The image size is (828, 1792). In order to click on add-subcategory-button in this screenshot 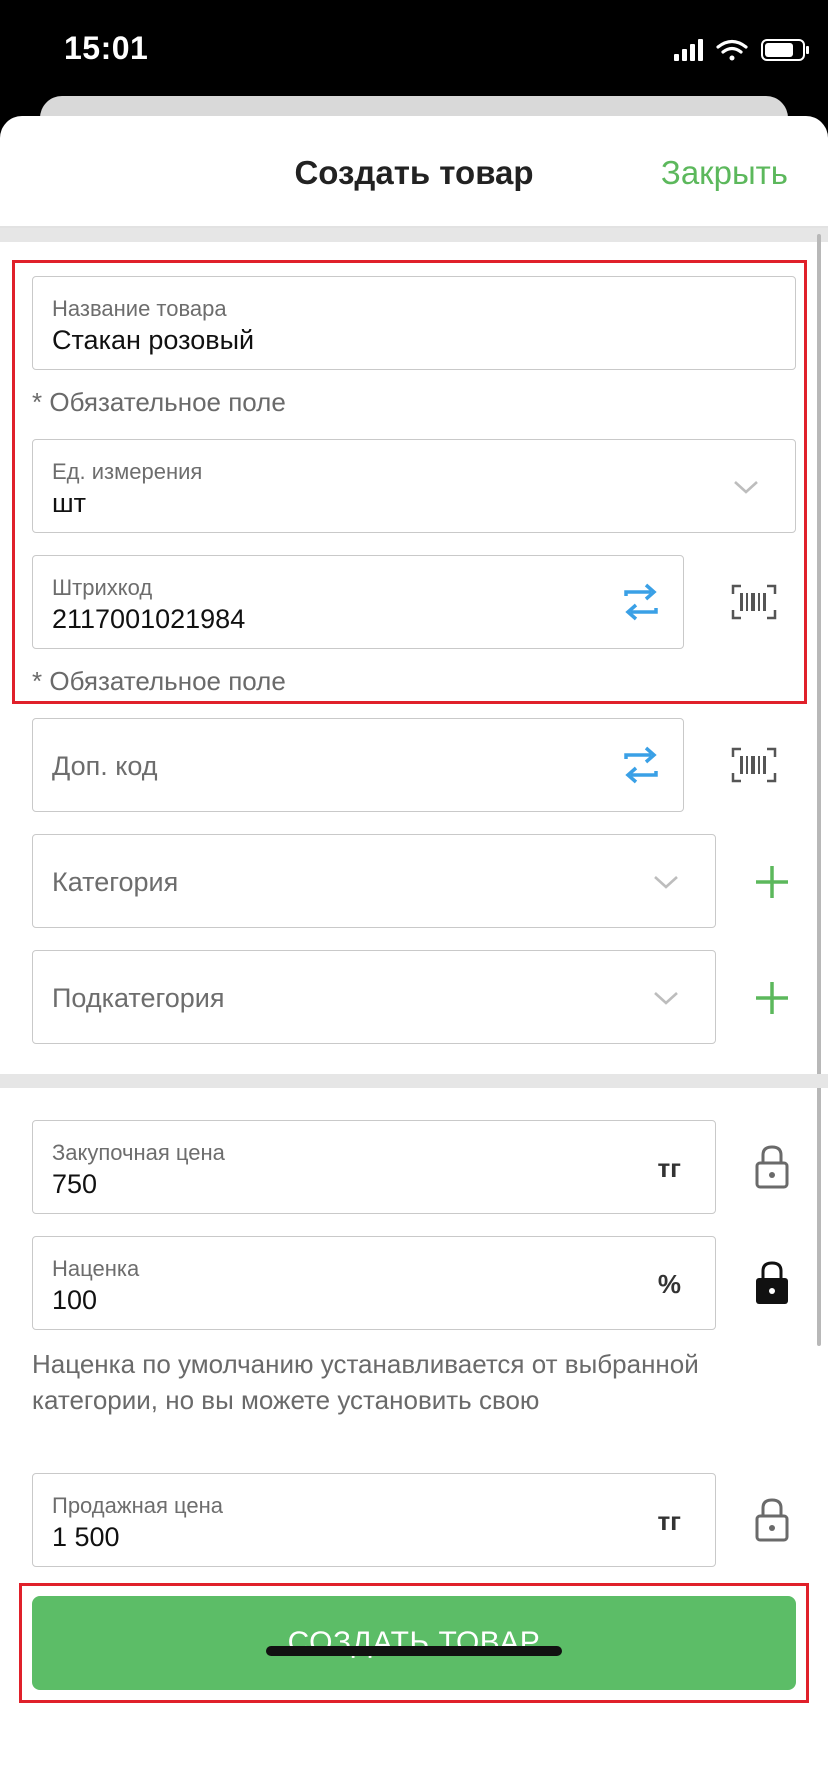, I will do `click(772, 998)`.